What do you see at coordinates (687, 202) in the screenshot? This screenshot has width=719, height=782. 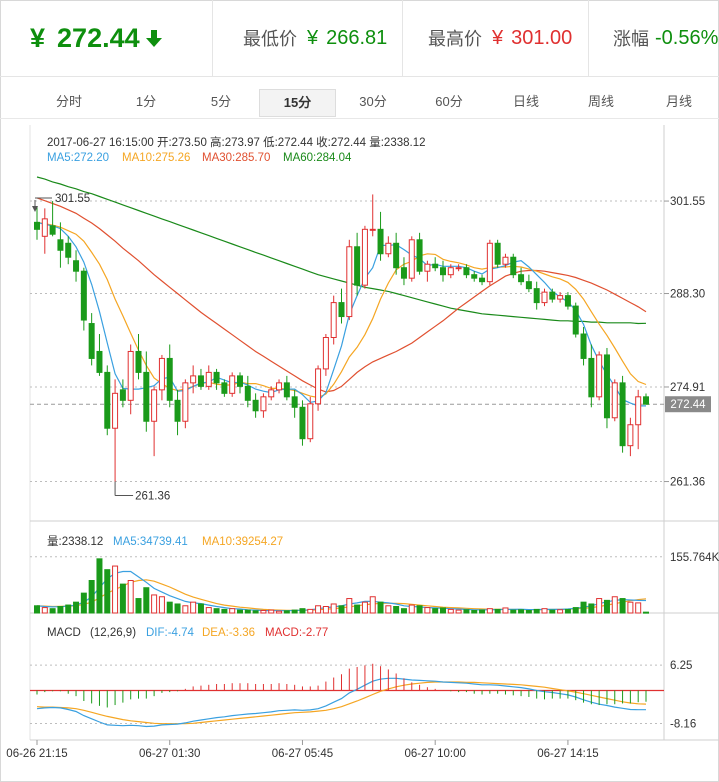 I see `price-tick-label: 301.55` at bounding box center [687, 202].